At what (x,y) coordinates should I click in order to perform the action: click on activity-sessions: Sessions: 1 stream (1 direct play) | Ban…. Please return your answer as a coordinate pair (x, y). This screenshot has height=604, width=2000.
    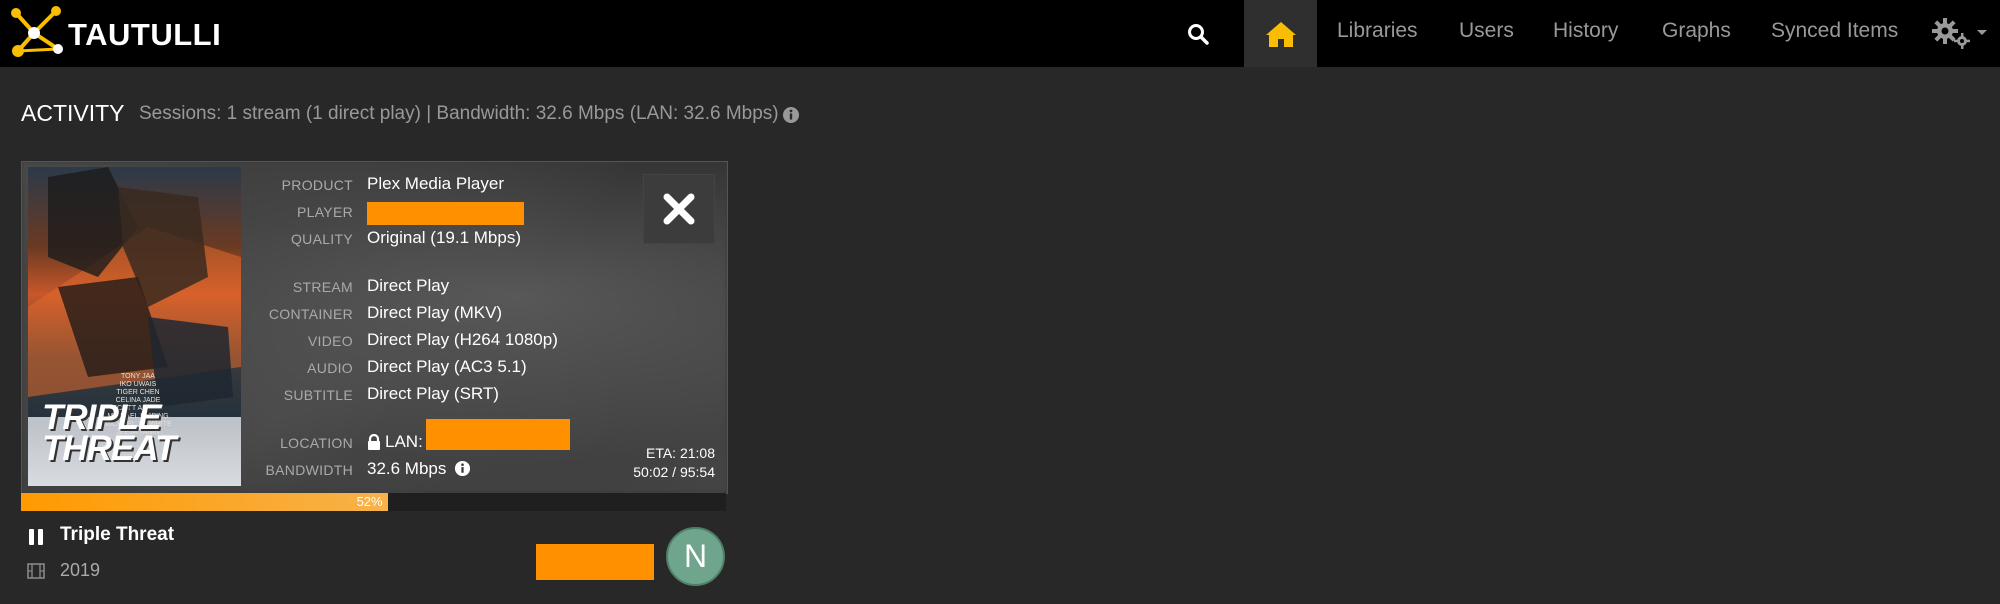
    Looking at the image, I should click on (459, 113).